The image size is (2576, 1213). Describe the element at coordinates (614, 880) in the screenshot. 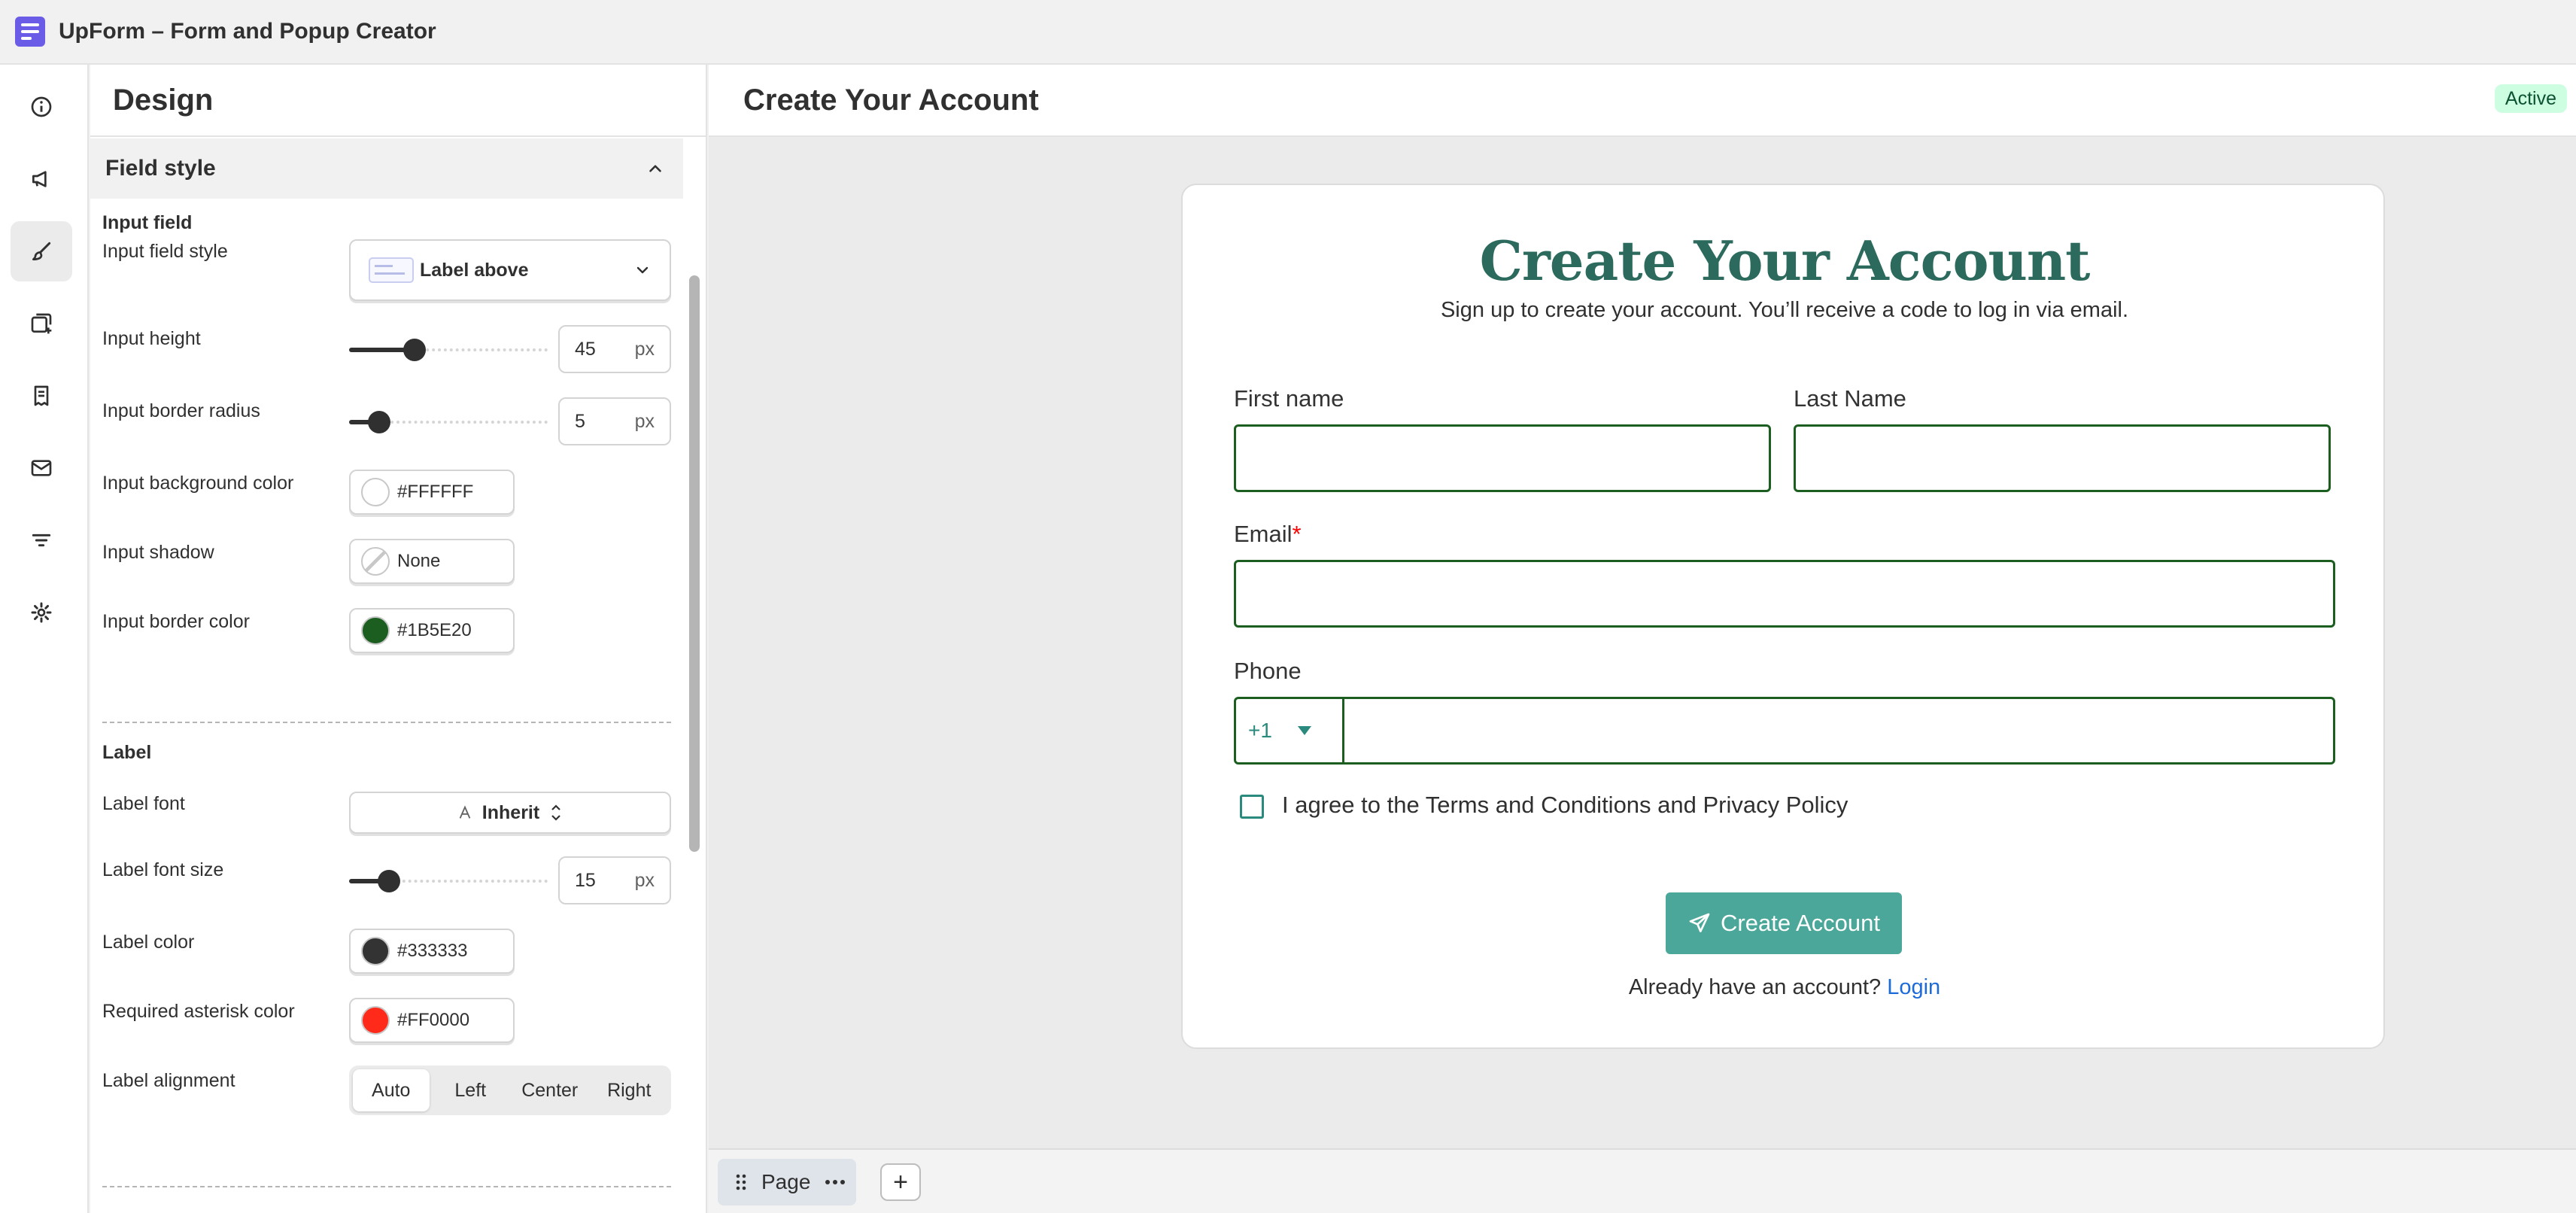

I see `label-font-size-field: 15 px` at that location.